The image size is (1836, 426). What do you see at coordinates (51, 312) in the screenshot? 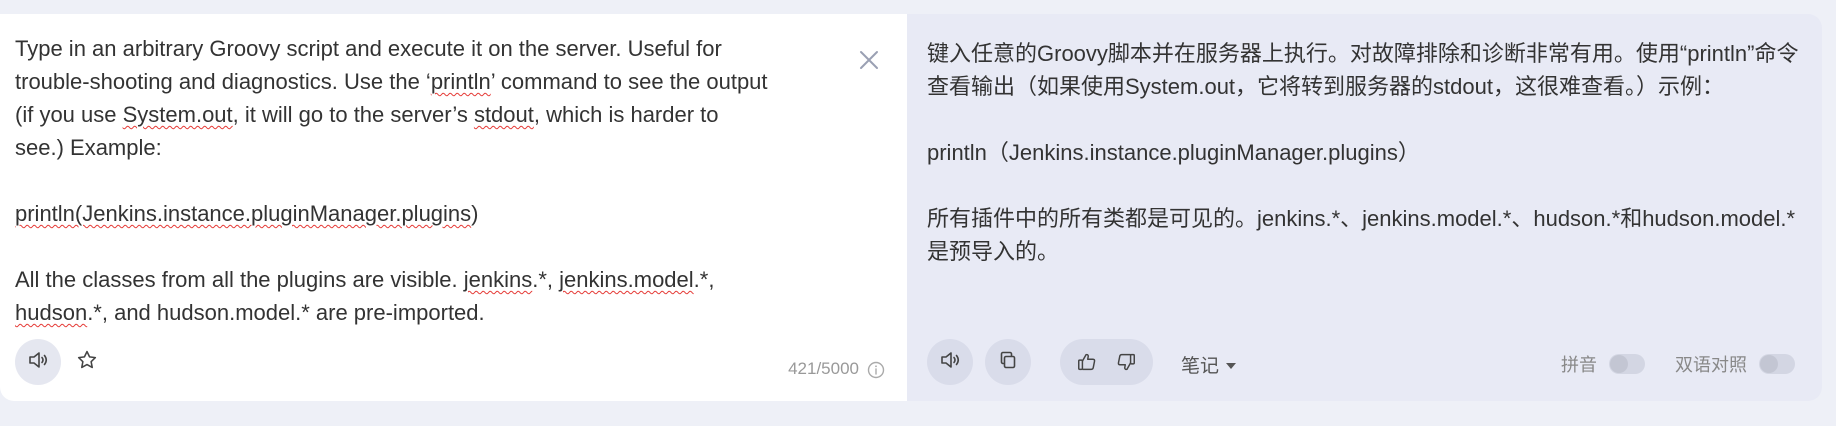
I see `misspelled-word: hudson` at bounding box center [51, 312].